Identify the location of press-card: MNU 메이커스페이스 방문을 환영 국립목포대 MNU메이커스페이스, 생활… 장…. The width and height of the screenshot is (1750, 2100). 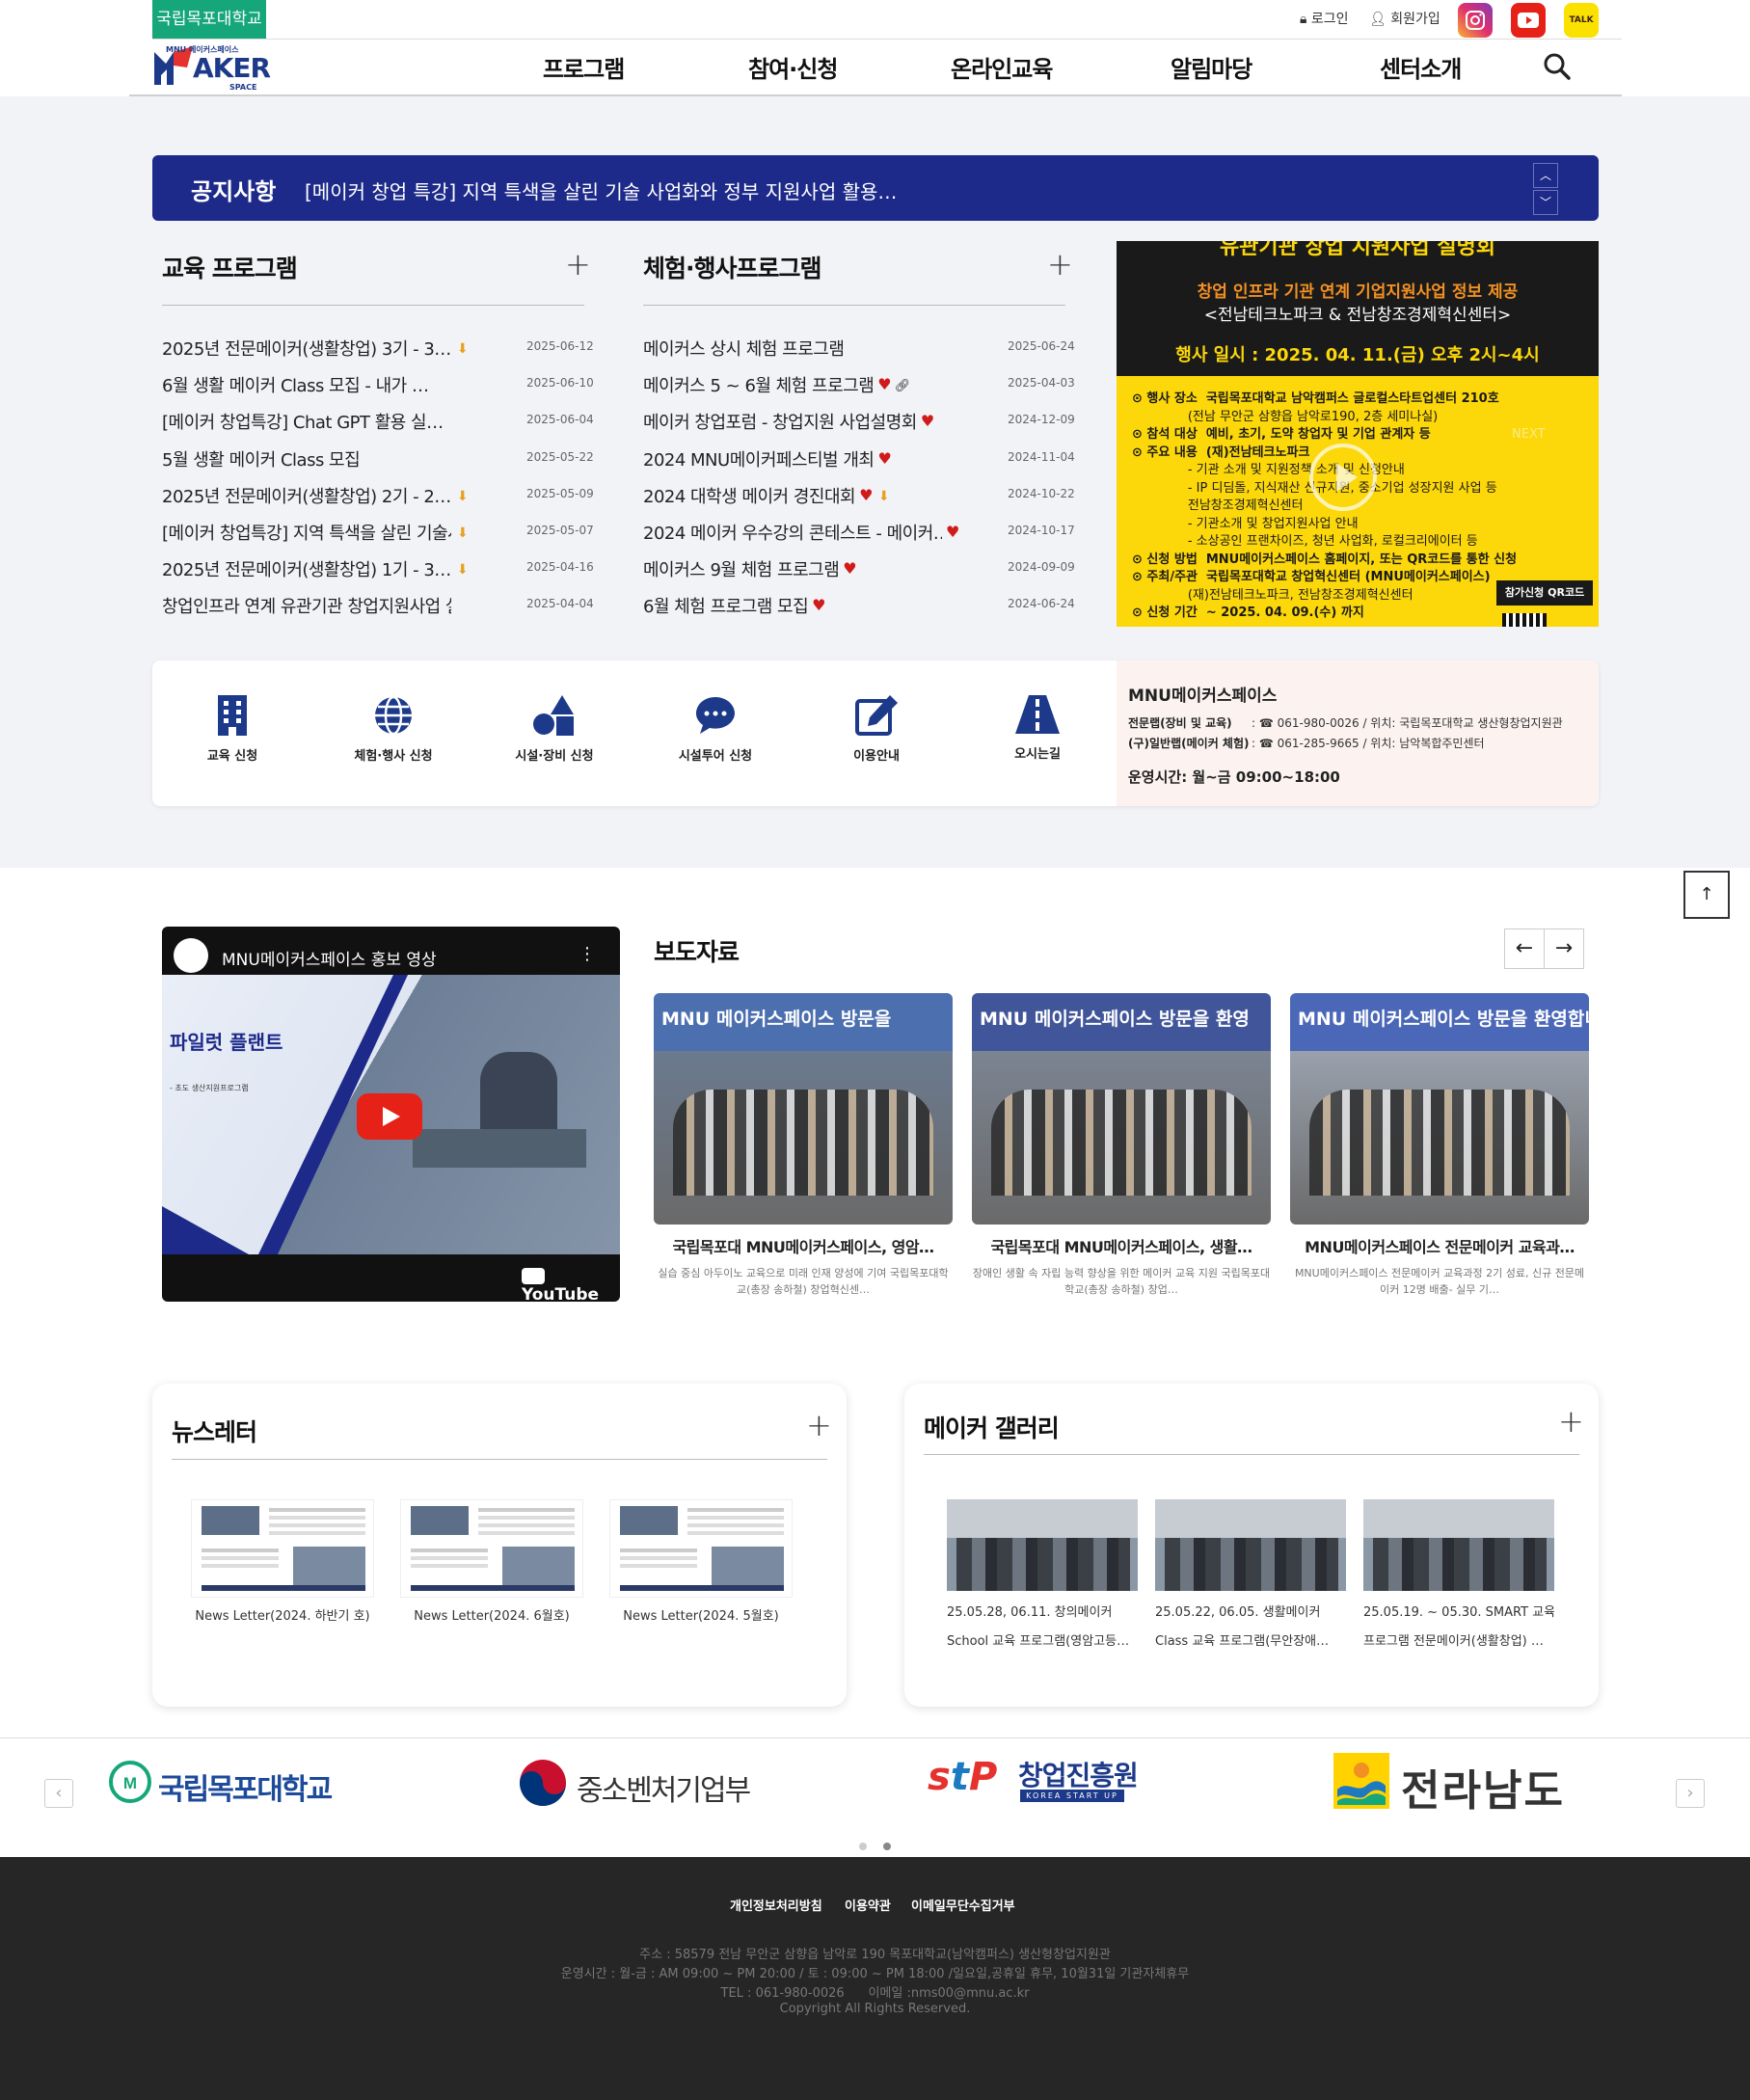
(1121, 1145).